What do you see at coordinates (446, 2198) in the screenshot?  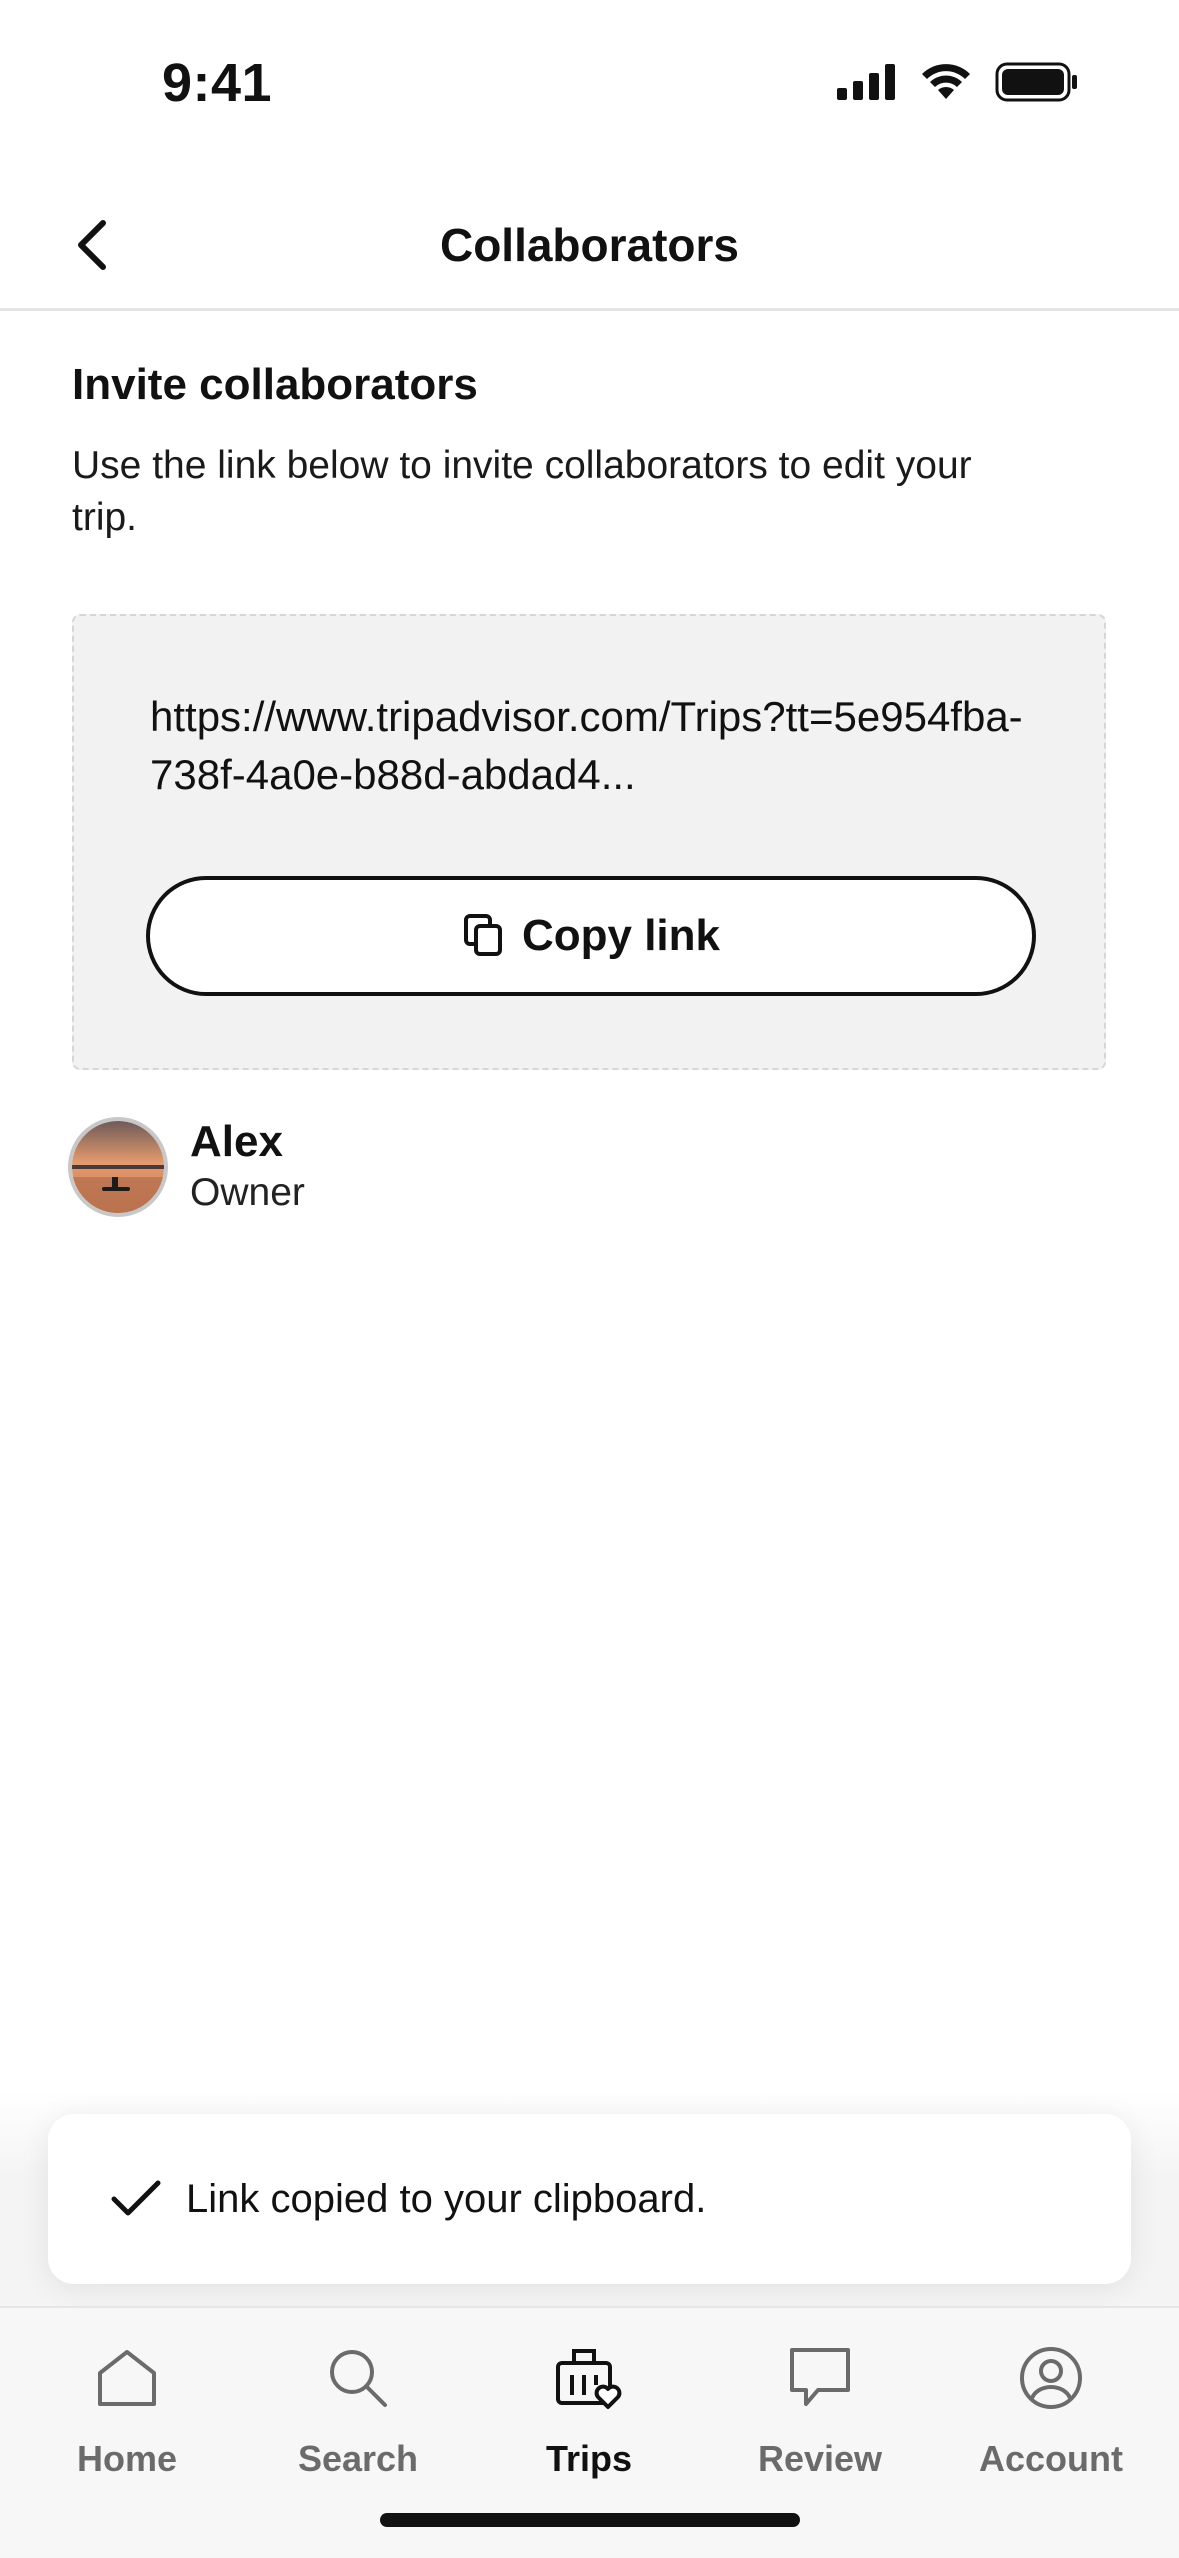 I see `toast-message: Link copied to your clipboard.` at bounding box center [446, 2198].